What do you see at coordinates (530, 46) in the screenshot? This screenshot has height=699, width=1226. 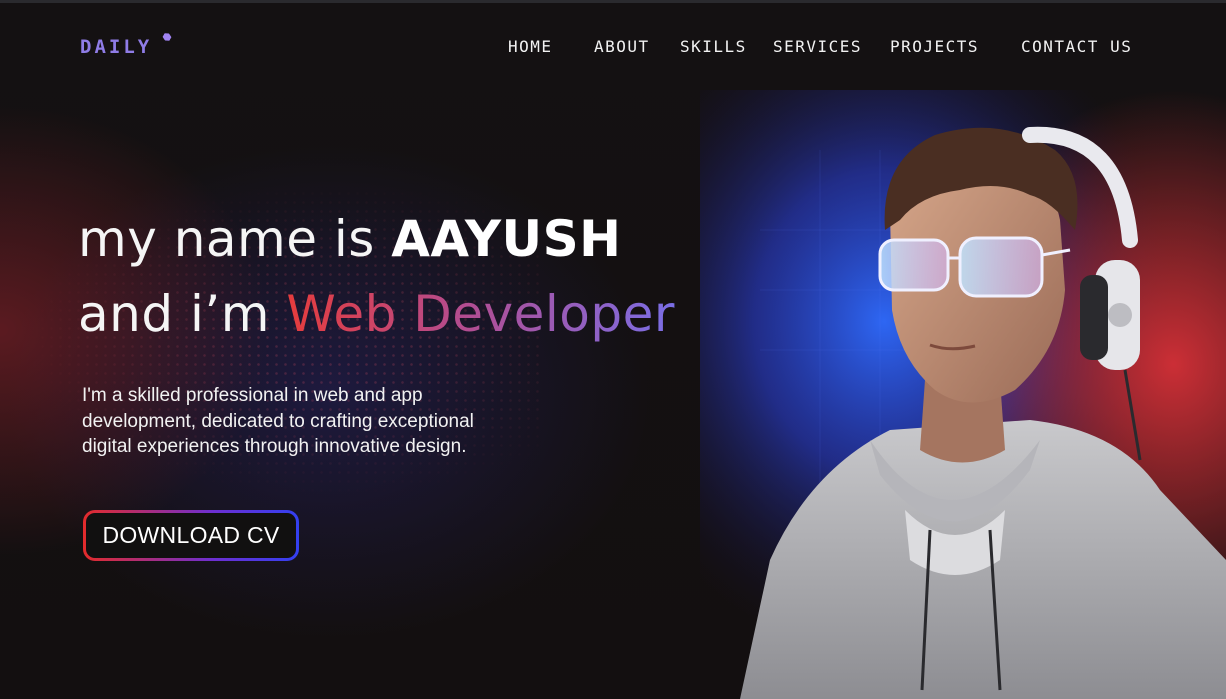 I see `nav-home: HOME` at bounding box center [530, 46].